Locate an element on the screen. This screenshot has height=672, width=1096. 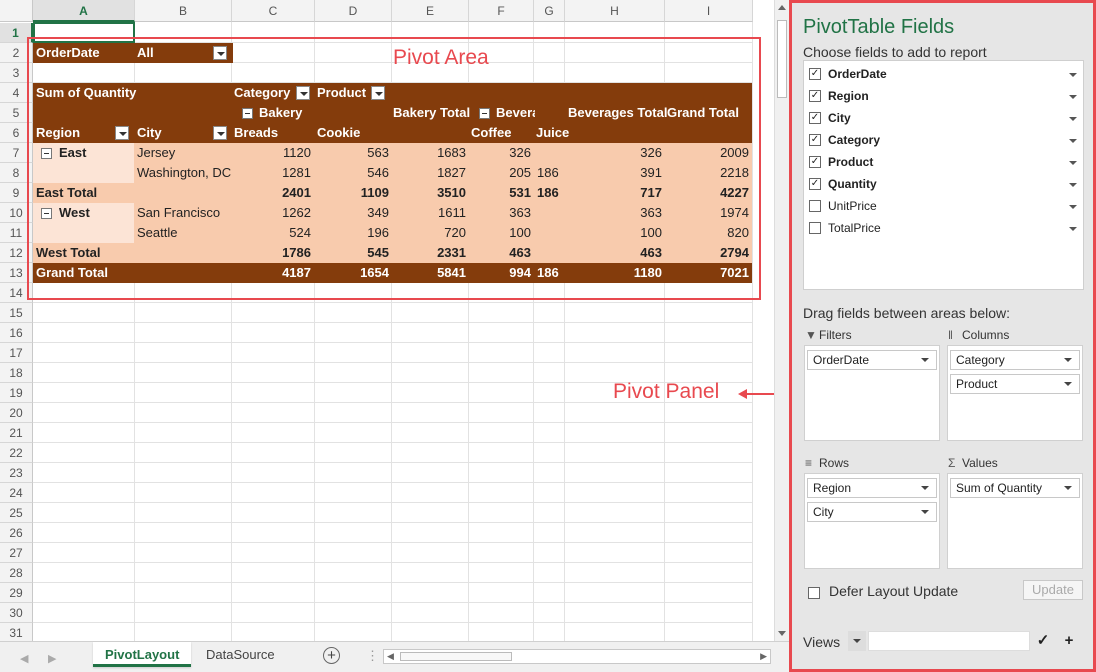
field-label: OrderDate is located at coordinates (857, 74).